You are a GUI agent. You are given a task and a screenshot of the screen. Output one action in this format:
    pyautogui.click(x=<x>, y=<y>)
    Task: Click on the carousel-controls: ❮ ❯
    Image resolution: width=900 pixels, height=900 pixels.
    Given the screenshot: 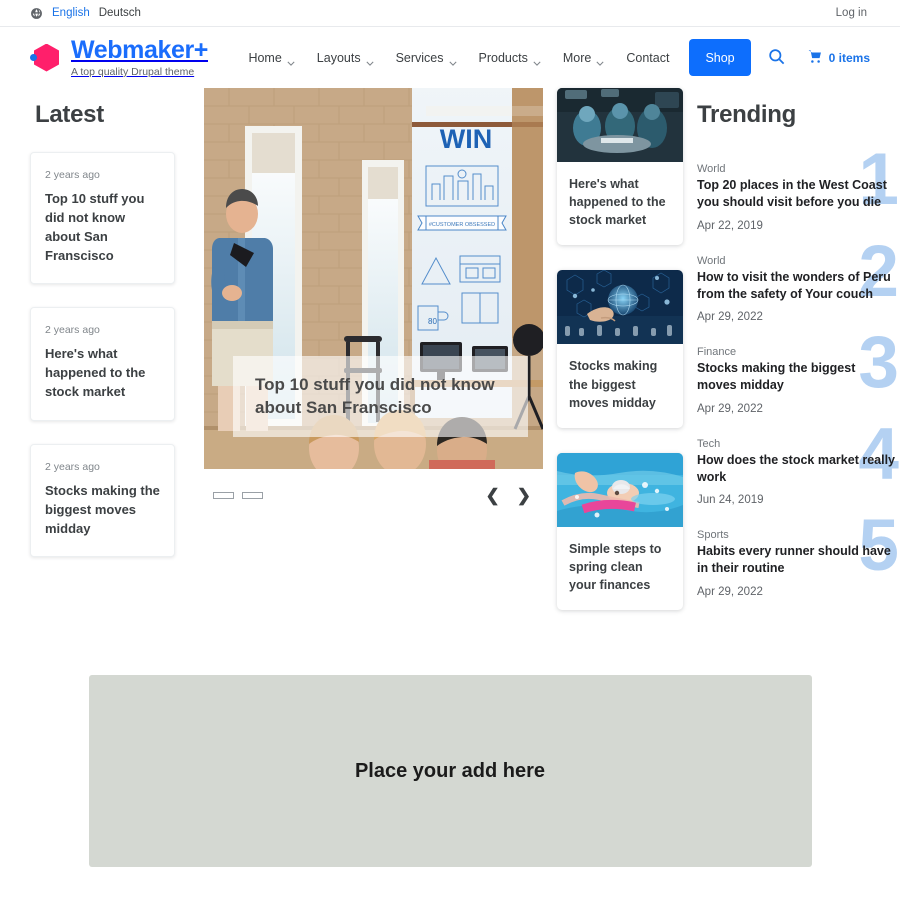 What is the action you would take?
    pyautogui.click(x=373, y=495)
    